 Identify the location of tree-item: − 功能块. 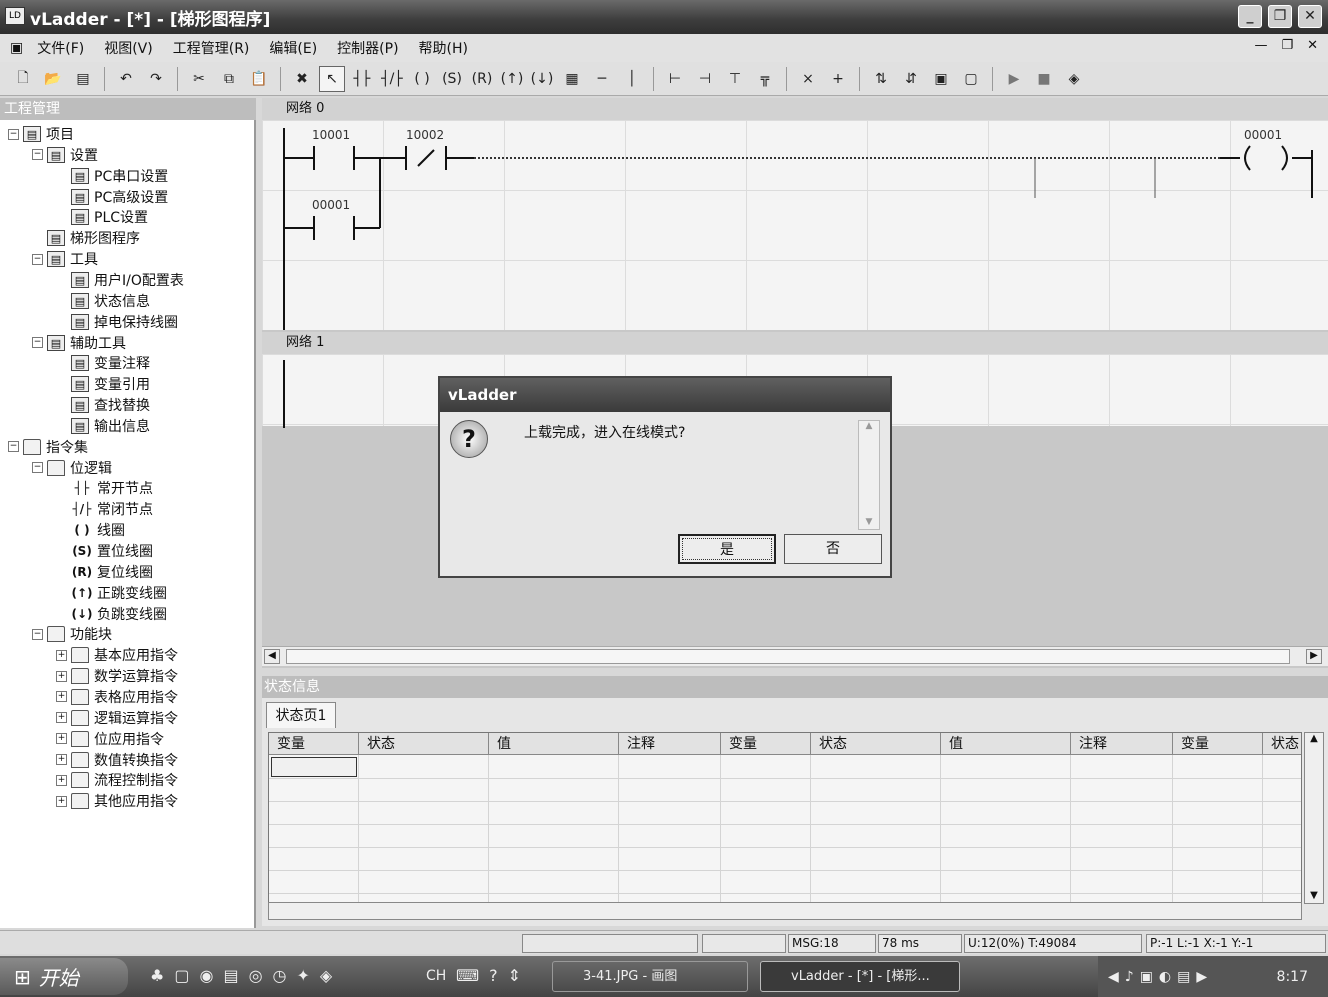
(72, 634).